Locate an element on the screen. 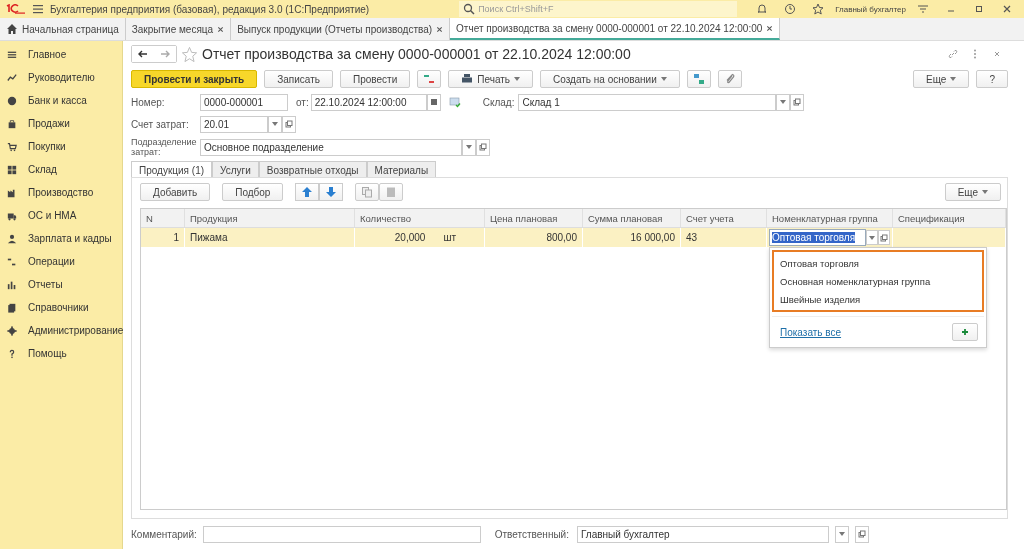 The image size is (1024, 549). history-icon is located at coordinates (790, 9).